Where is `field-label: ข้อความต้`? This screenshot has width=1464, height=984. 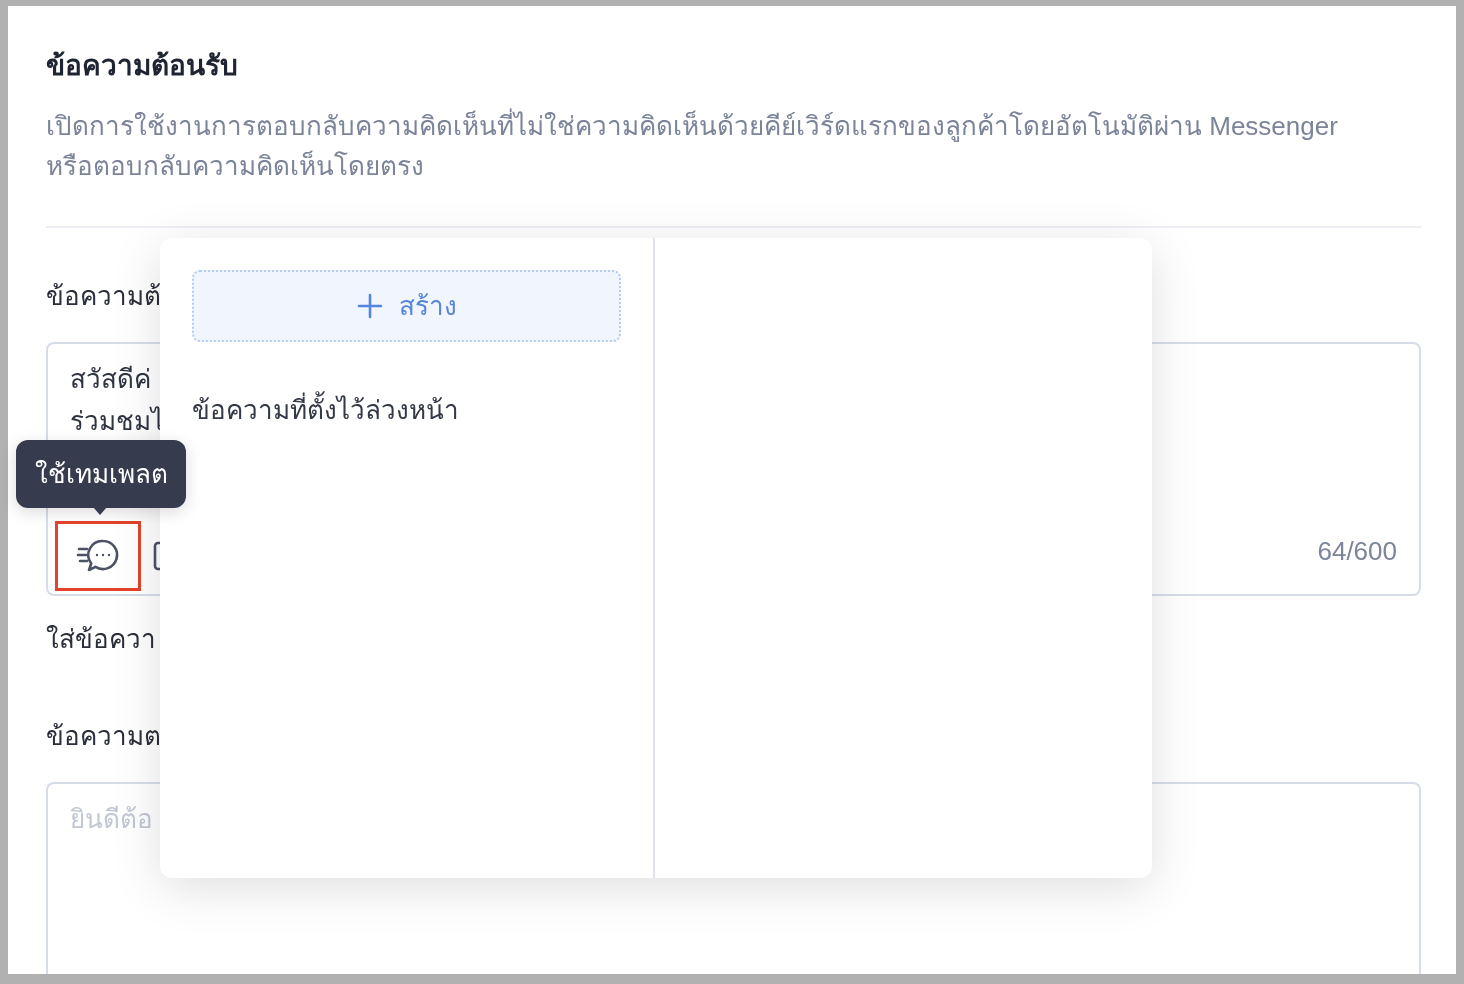 field-label: ข้อความต้ is located at coordinates (103, 296).